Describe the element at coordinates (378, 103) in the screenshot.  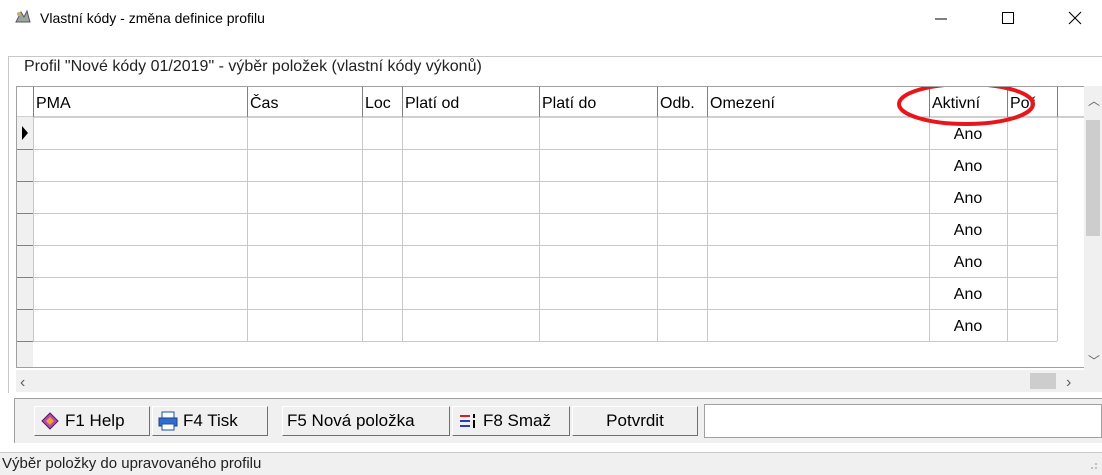
I see `column-header-2: Loc` at that location.